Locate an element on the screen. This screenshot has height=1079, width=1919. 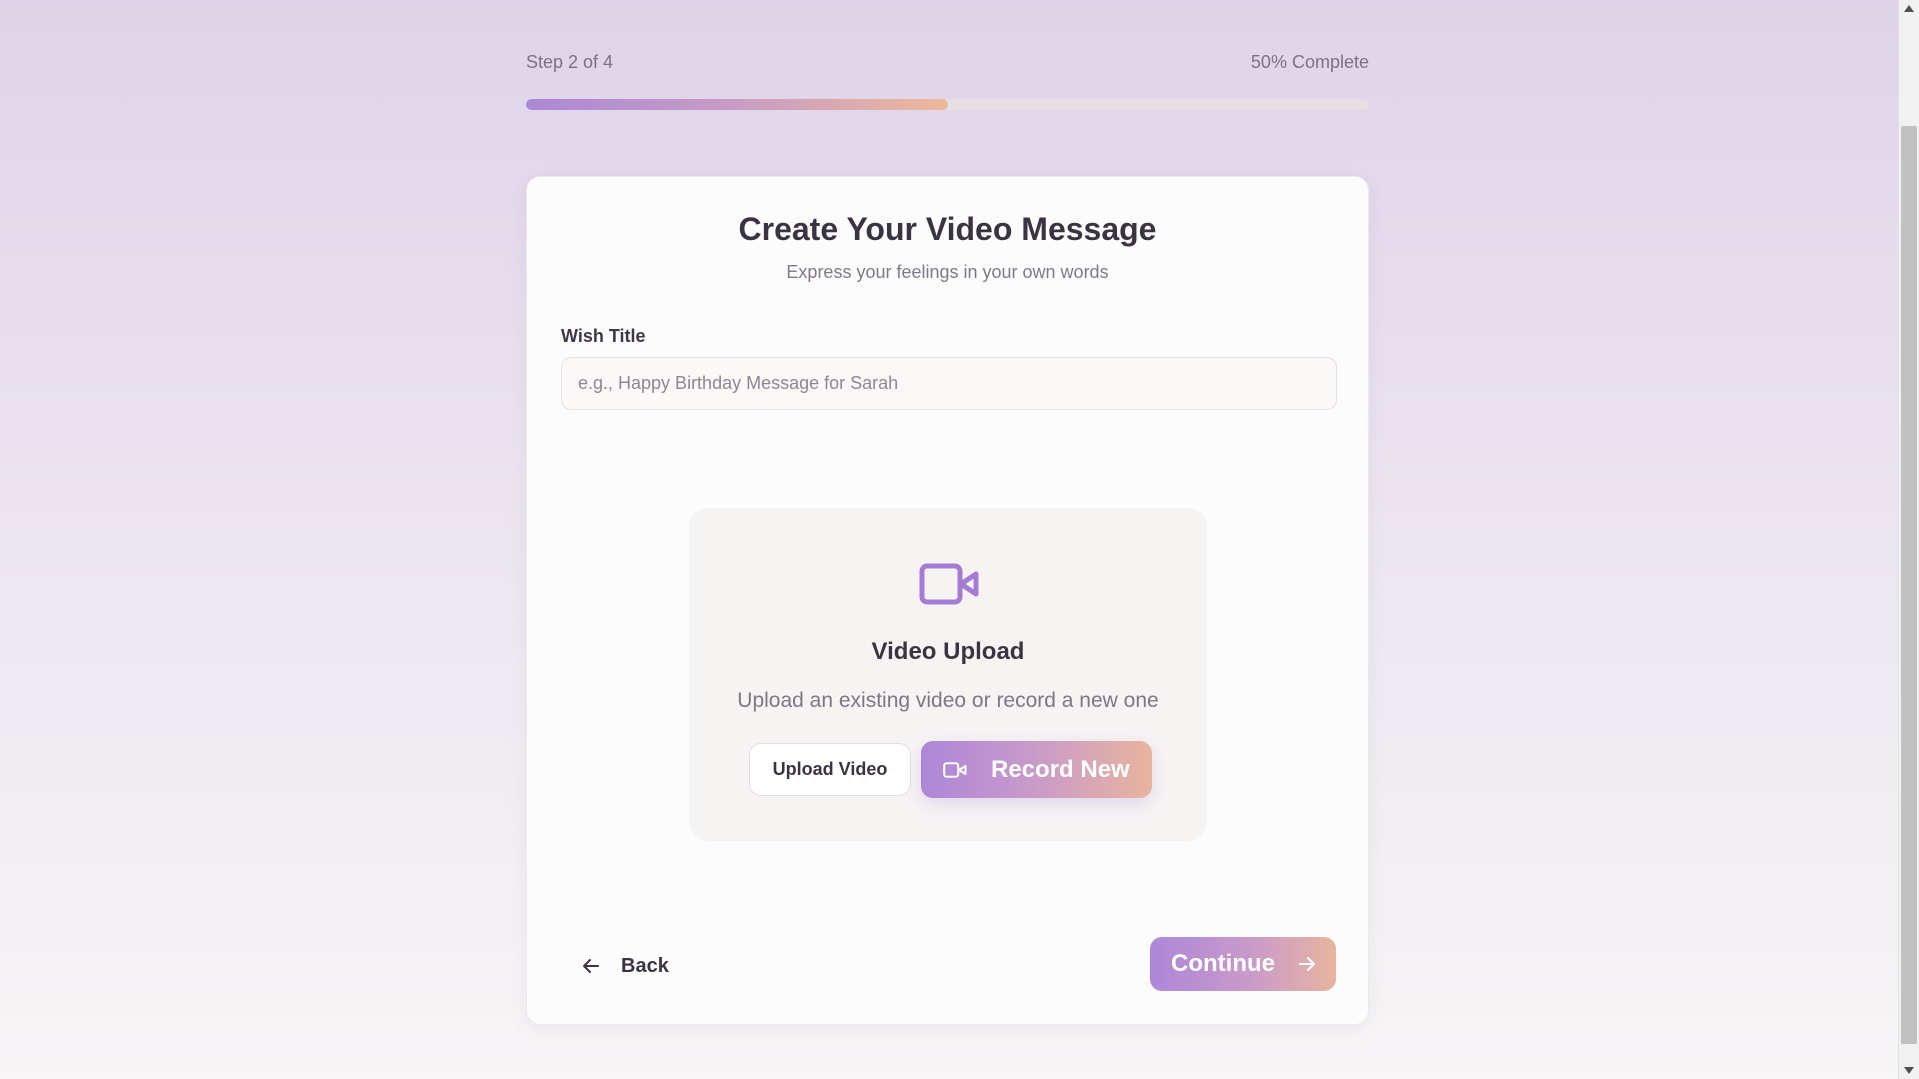
page-subtitle: Express your feelings in your own words is located at coordinates (947, 272).